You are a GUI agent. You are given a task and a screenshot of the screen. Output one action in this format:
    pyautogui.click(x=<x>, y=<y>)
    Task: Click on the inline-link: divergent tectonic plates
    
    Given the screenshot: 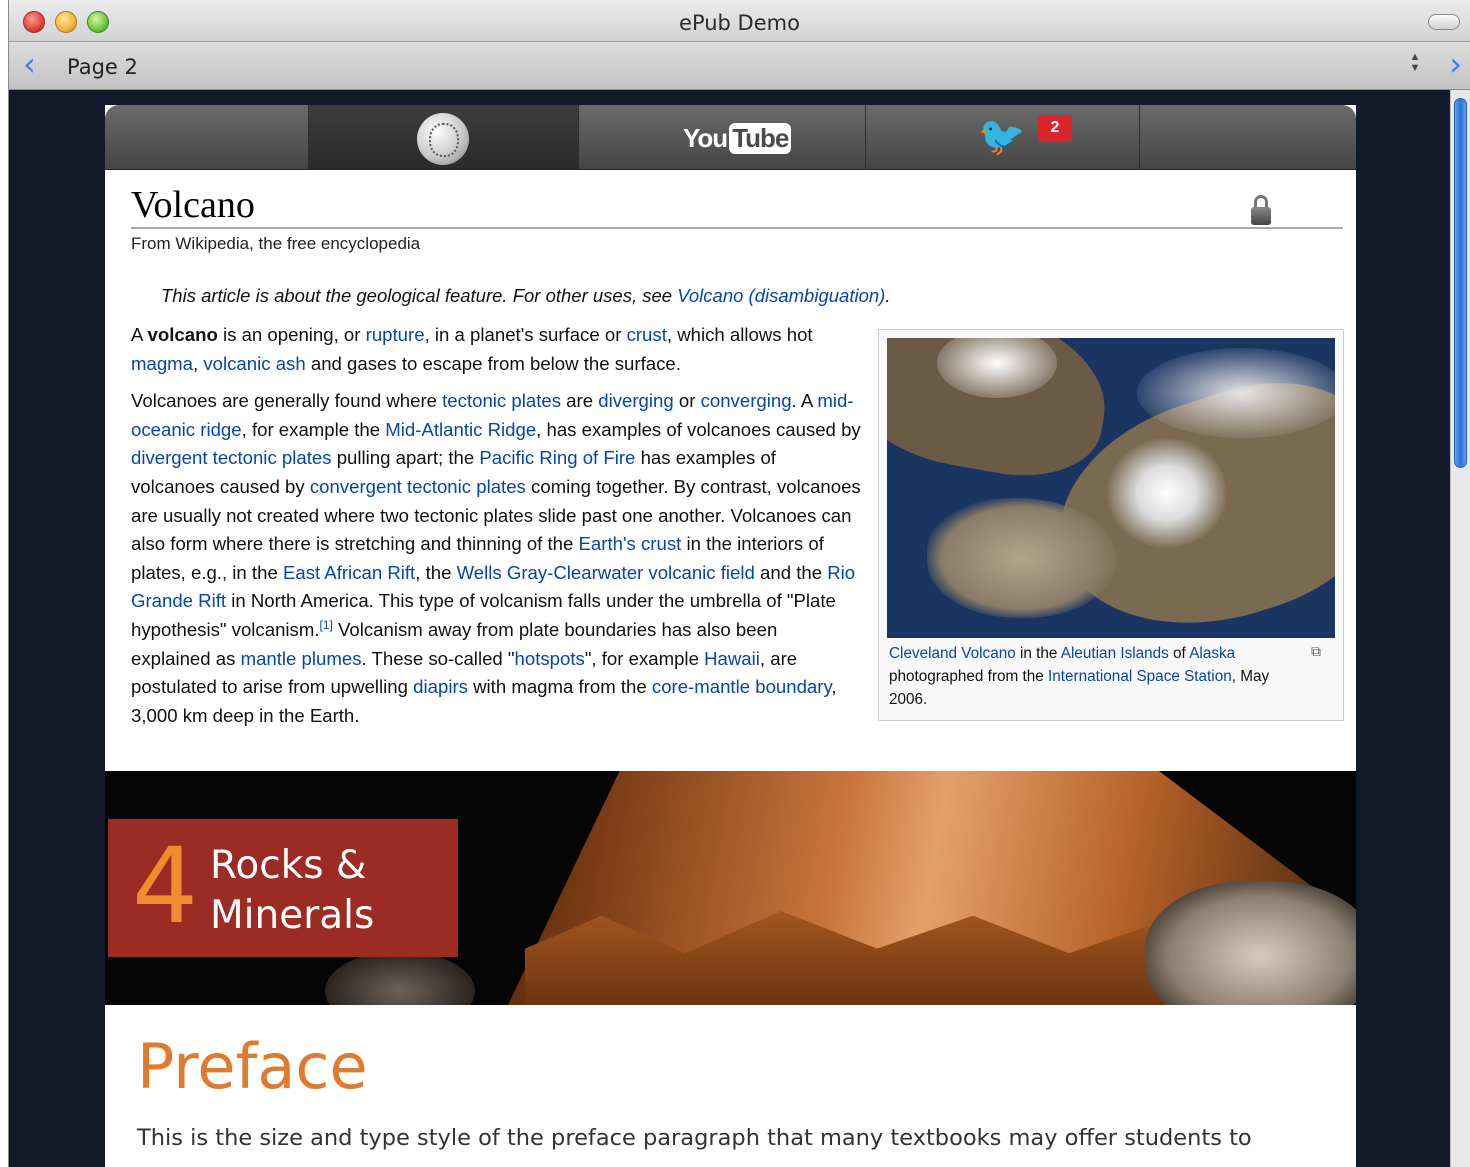 What is the action you would take?
    pyautogui.click(x=231, y=457)
    